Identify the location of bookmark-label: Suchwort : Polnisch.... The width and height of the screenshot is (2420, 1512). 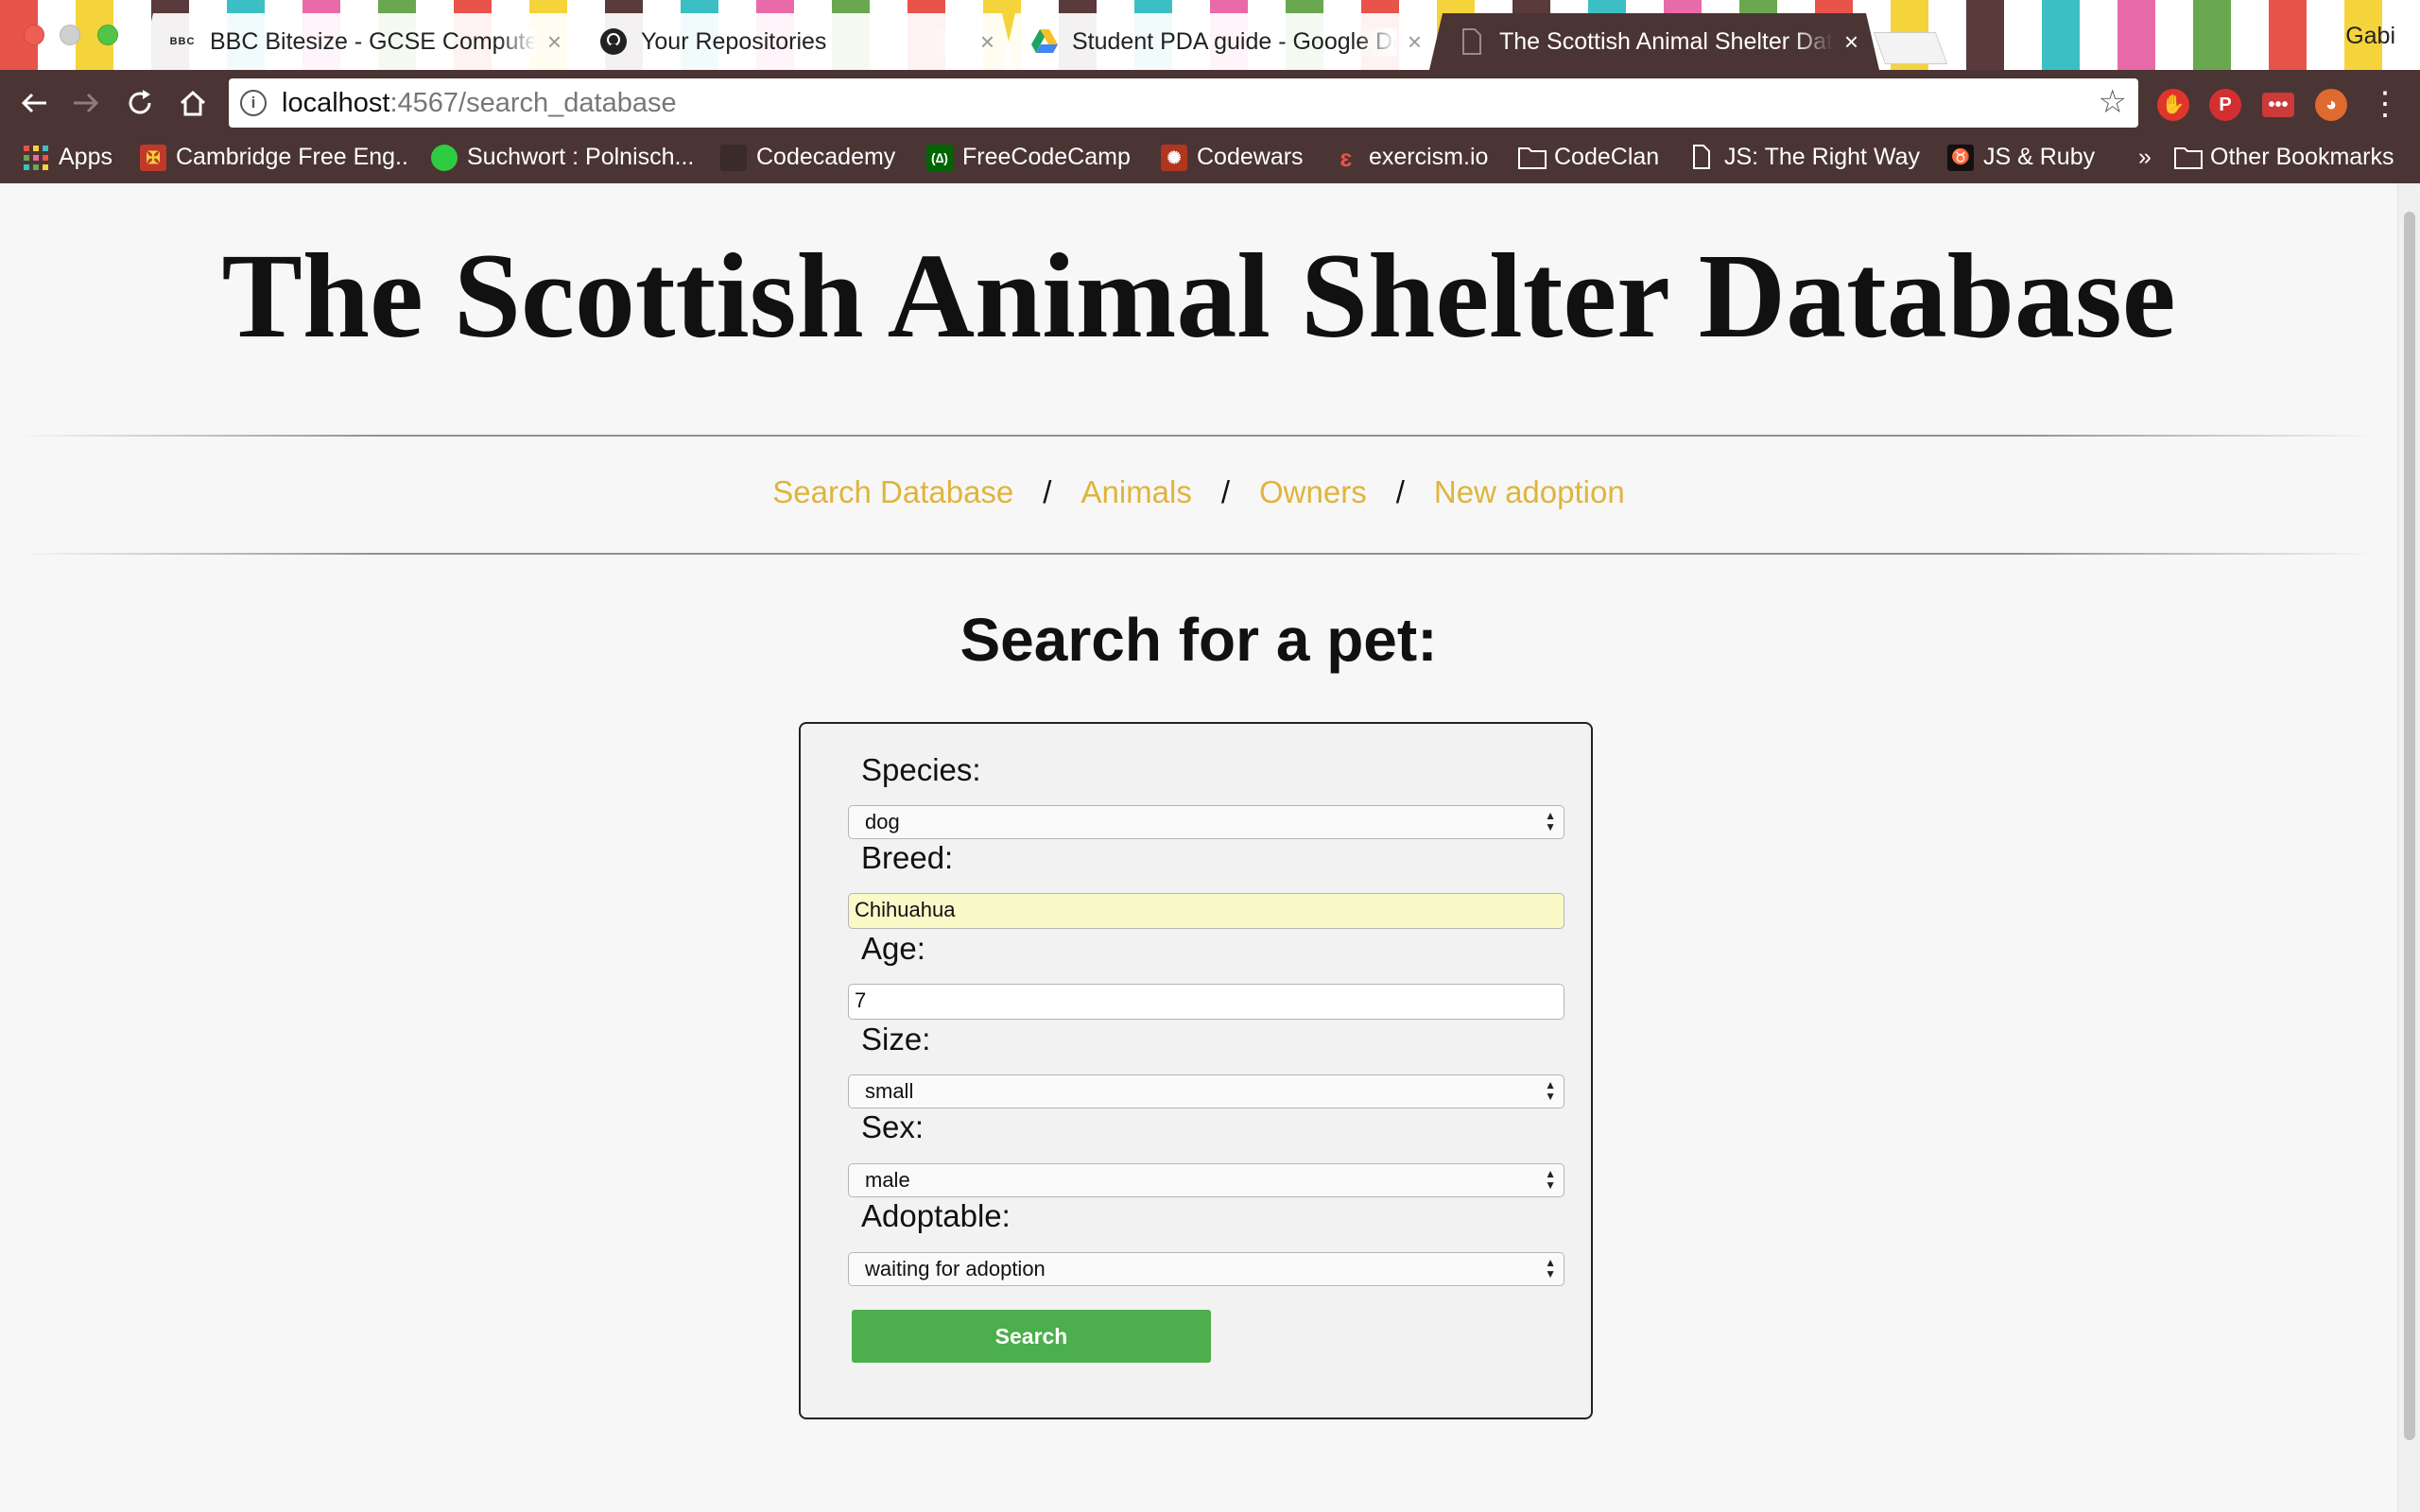
(581, 157).